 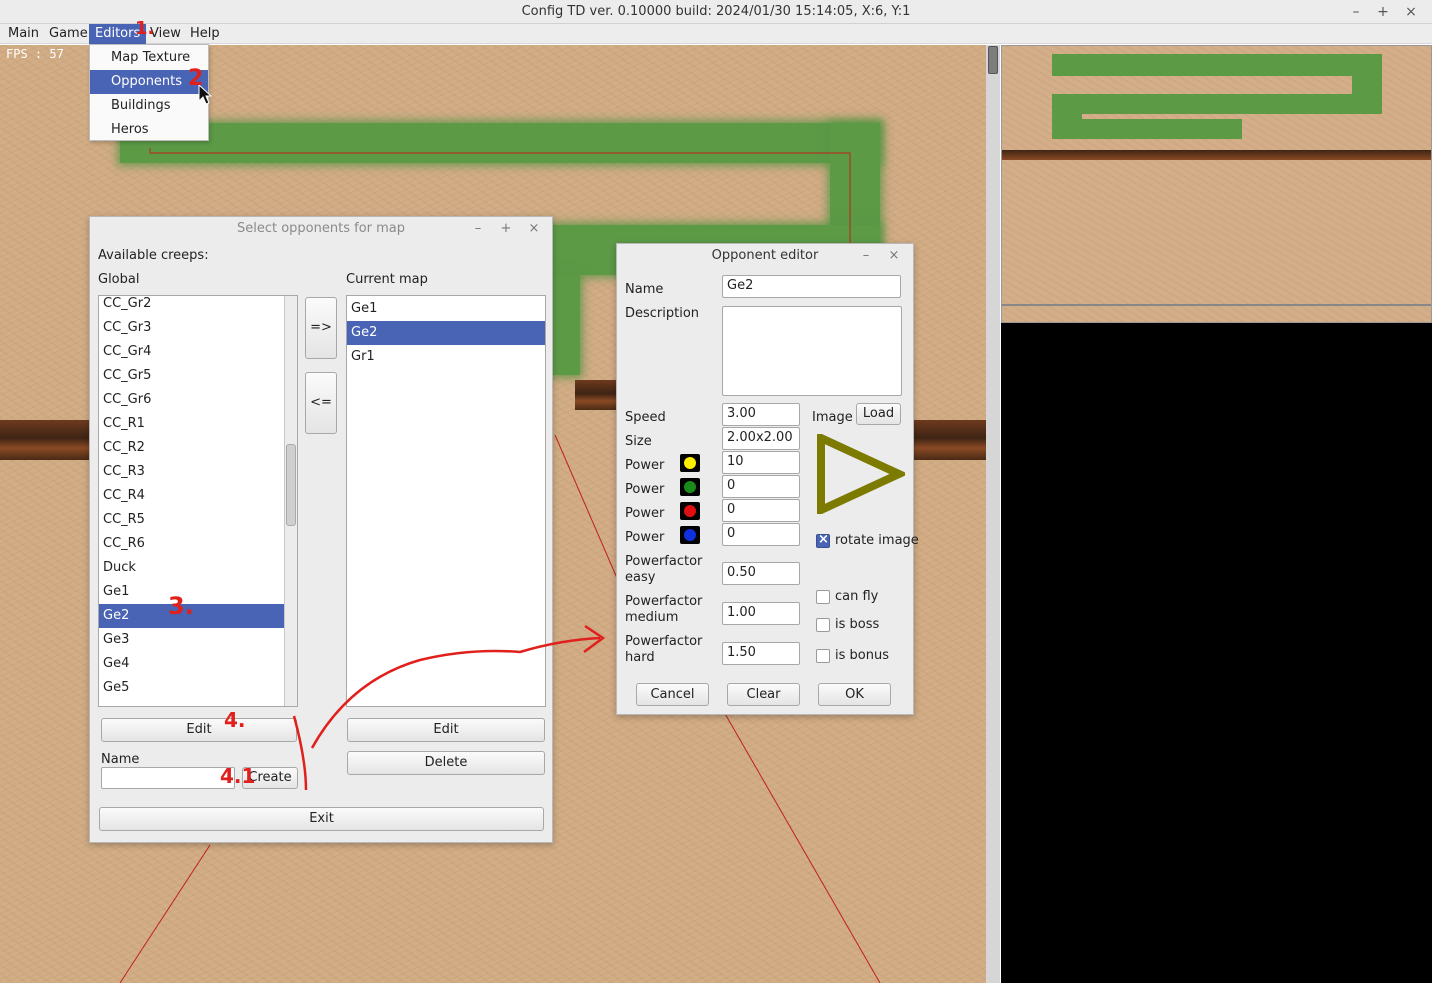 I want to click on select-dialog-minimize: –, so click(x=478, y=229).